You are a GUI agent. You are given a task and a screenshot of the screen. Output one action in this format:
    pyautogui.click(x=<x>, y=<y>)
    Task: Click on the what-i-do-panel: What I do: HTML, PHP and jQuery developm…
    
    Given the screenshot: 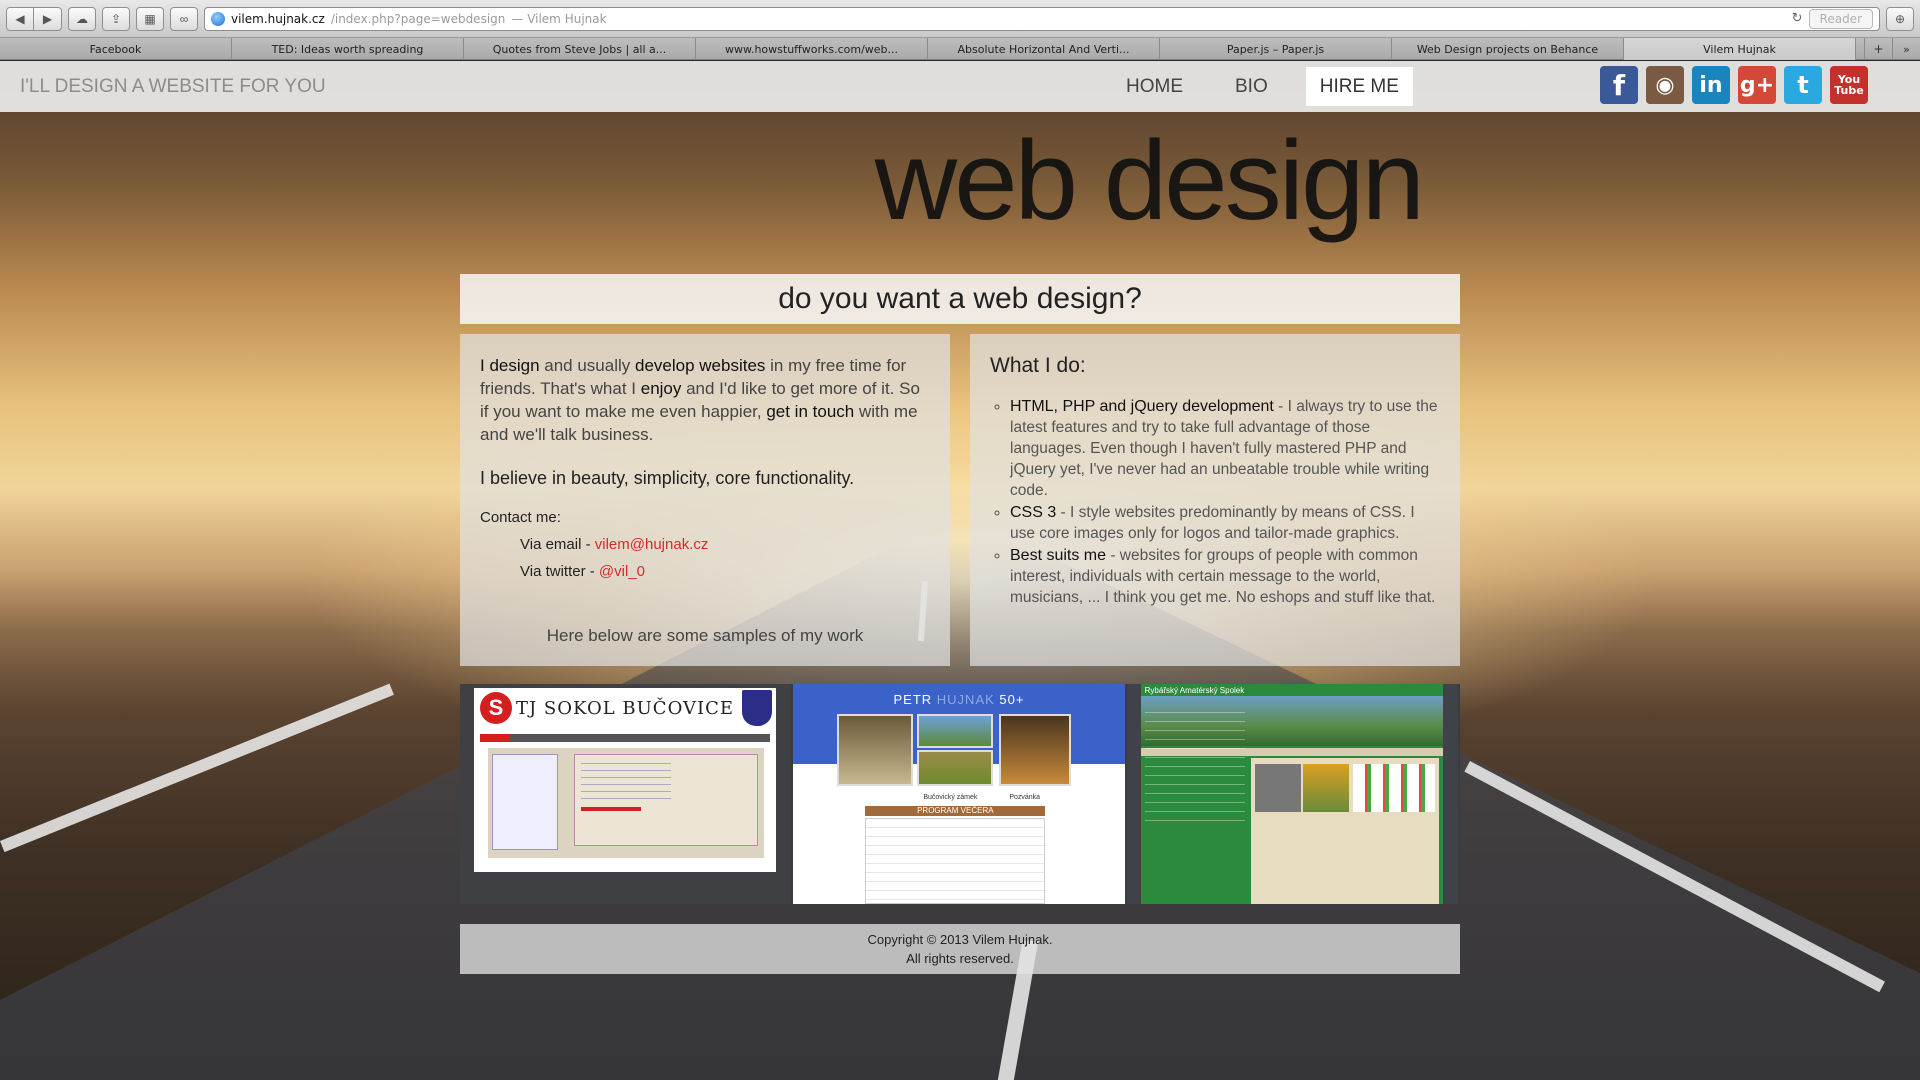 What is the action you would take?
    pyautogui.click(x=1215, y=500)
    